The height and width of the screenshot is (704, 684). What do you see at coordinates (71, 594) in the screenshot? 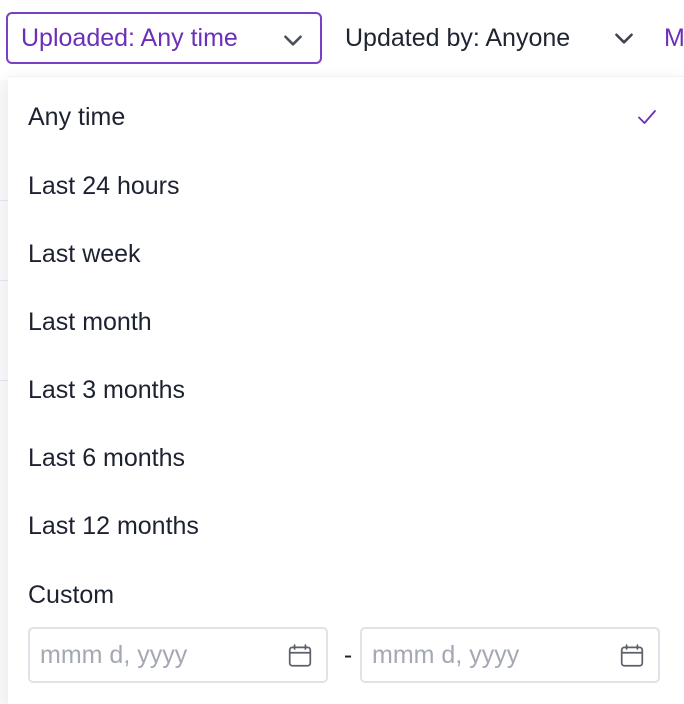
I see `custom-range-label: Custom` at bounding box center [71, 594].